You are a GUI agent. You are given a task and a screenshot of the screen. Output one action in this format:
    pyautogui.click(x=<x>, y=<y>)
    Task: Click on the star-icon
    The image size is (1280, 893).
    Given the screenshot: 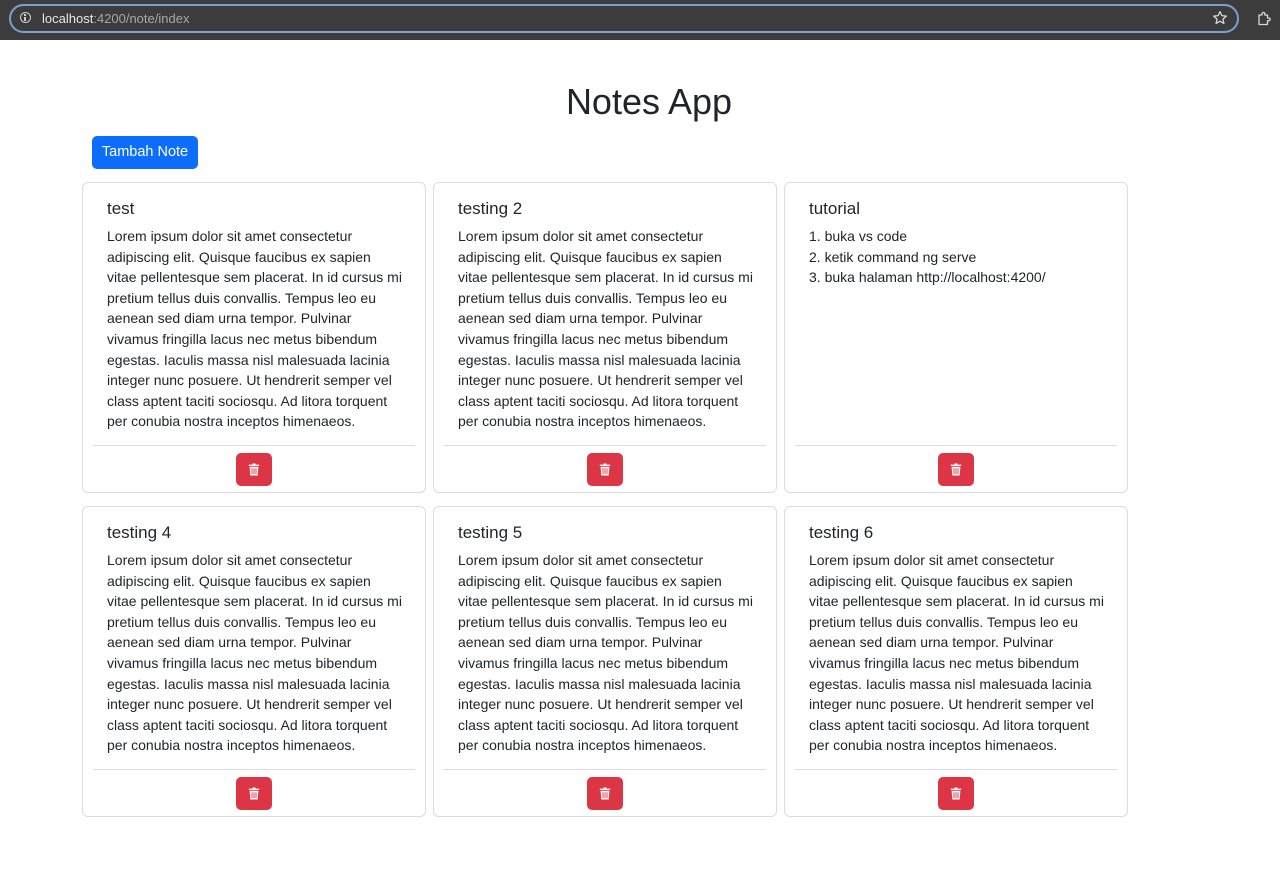 What is the action you would take?
    pyautogui.click(x=1220, y=18)
    